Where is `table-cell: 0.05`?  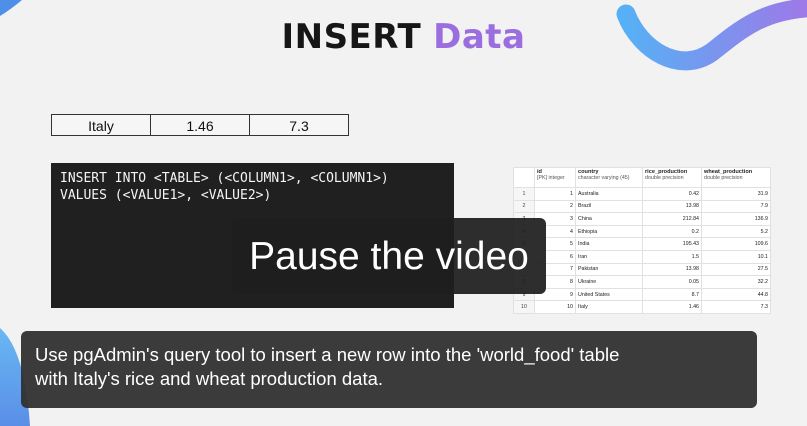
table-cell: 0.05 is located at coordinates (672, 282).